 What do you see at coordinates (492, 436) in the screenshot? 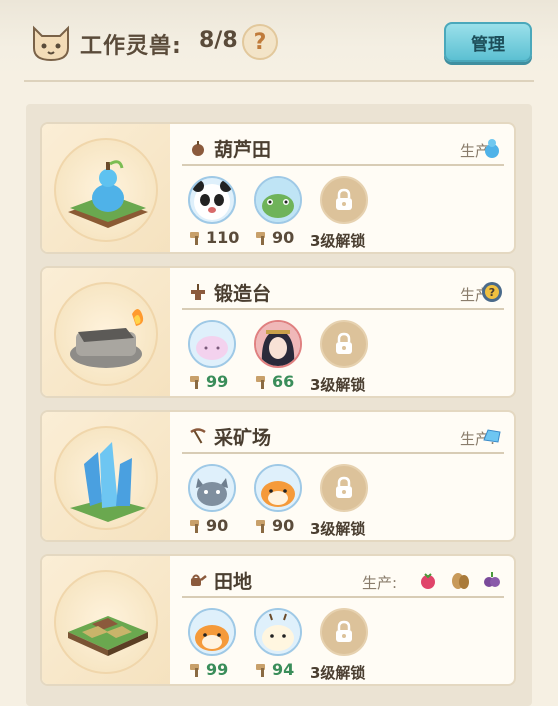
I see `blue-crystal-icon` at bounding box center [492, 436].